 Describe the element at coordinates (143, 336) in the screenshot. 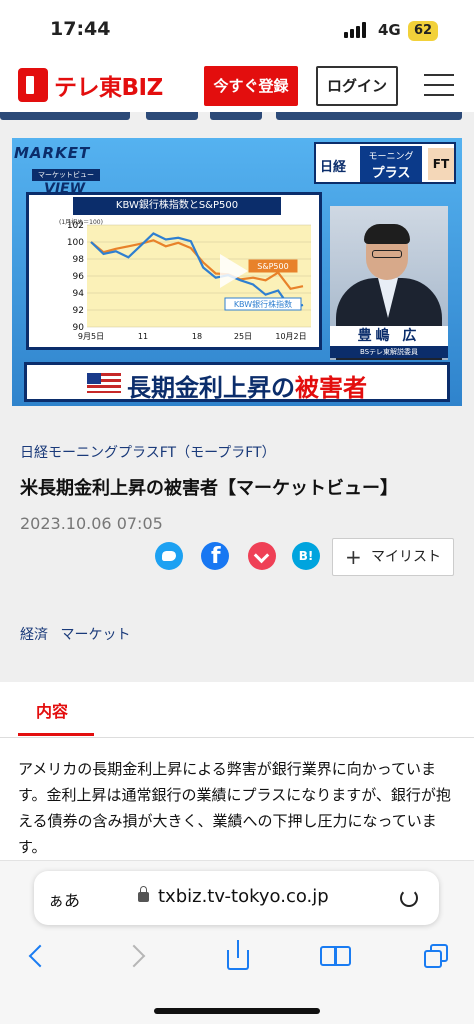

I see `chart-x-tick: 11` at that location.